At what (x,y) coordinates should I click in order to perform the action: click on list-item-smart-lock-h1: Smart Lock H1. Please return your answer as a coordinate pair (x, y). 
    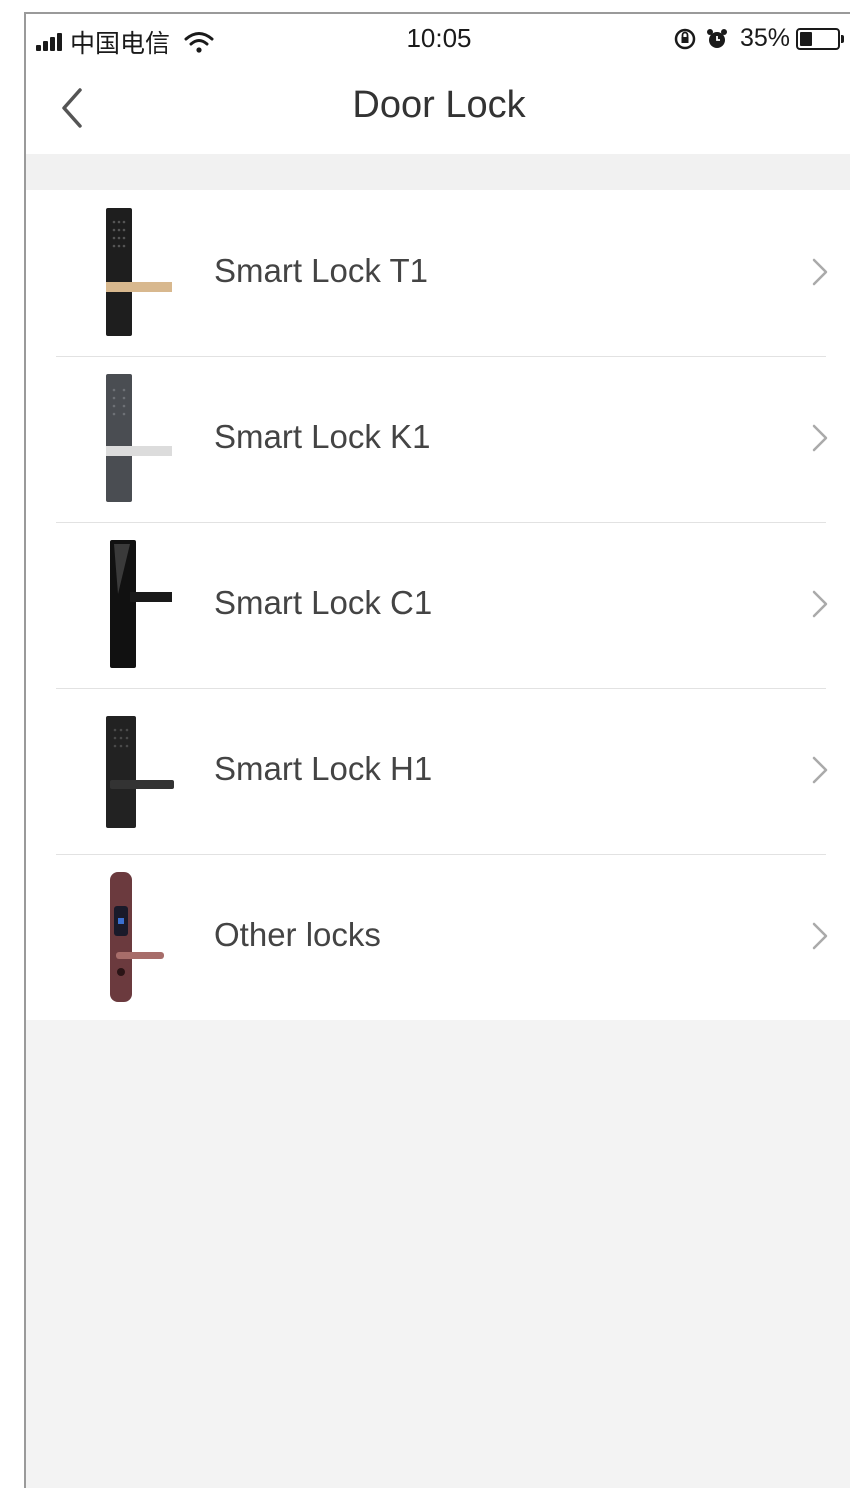
    Looking at the image, I should click on (438, 771).